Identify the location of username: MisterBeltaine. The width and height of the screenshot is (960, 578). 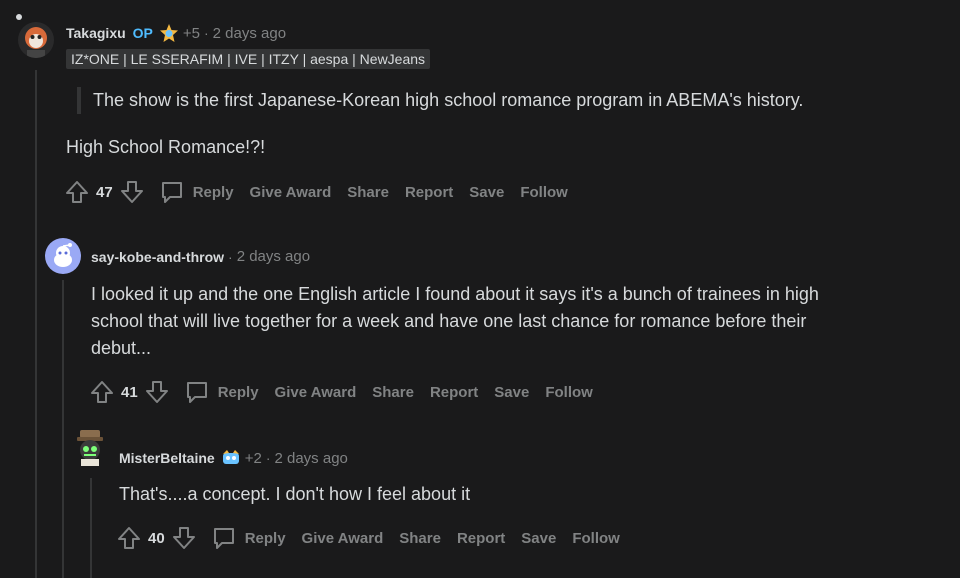
(167, 458).